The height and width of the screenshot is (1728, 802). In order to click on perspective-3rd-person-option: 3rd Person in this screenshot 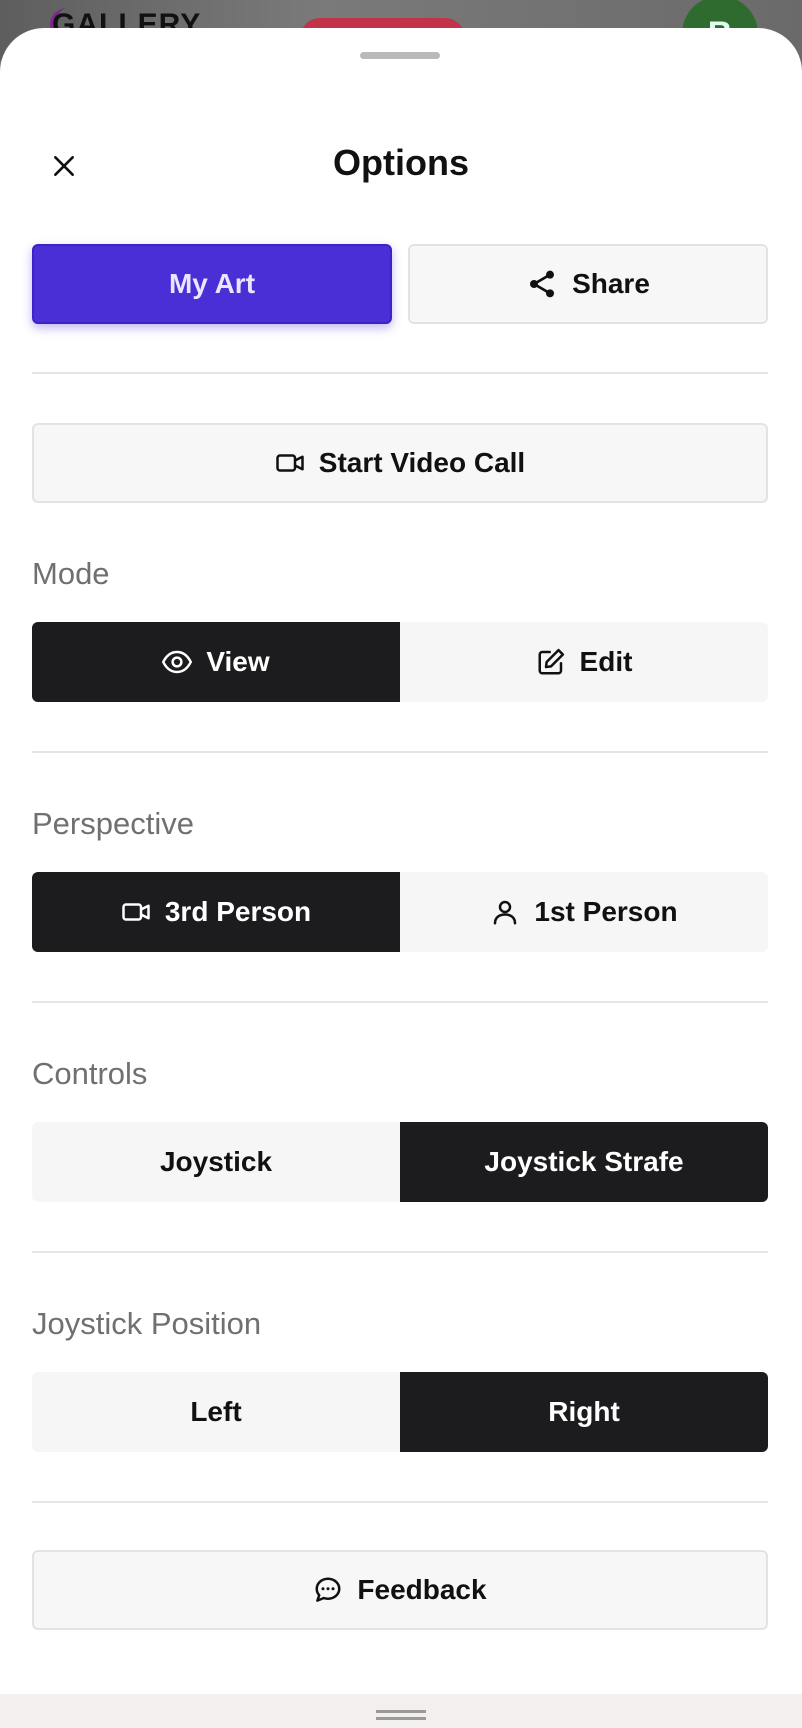, I will do `click(216, 912)`.